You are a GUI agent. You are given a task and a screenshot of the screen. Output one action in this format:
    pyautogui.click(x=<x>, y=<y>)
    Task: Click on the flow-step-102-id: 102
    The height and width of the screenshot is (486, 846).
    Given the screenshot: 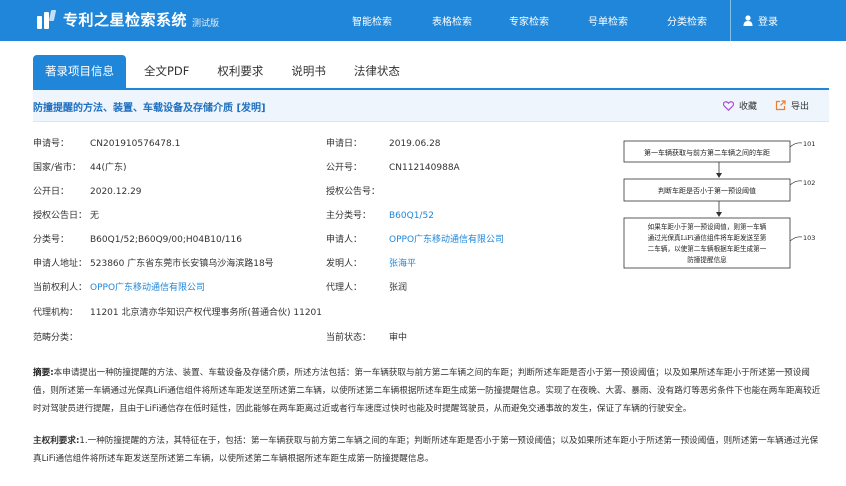 What is the action you would take?
    pyautogui.click(x=809, y=183)
    